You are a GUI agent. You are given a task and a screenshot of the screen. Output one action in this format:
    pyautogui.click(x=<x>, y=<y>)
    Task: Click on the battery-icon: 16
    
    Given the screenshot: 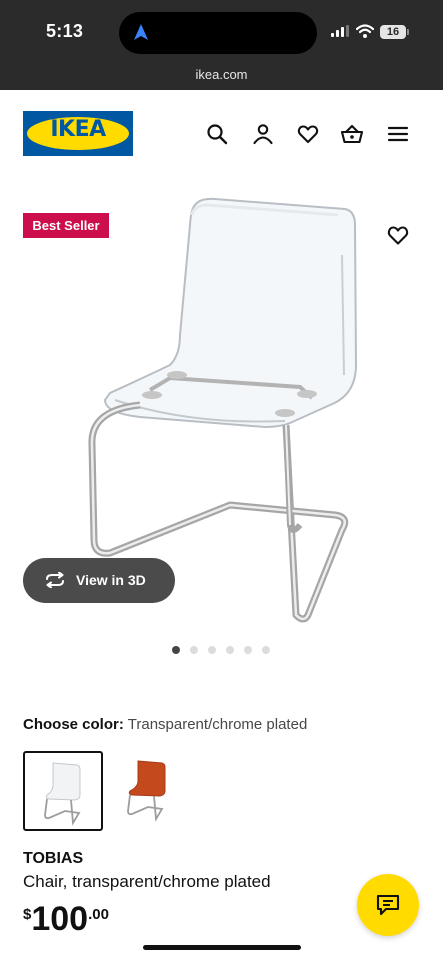 What is the action you would take?
    pyautogui.click(x=394, y=32)
    